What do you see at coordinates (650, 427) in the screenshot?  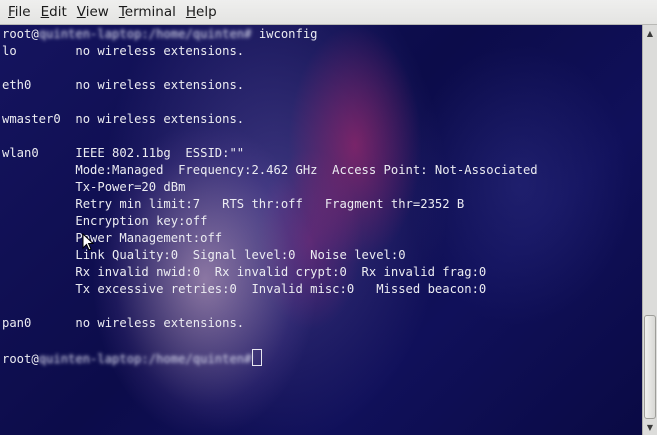 I see `scroll-down-icon: ▼` at bounding box center [650, 427].